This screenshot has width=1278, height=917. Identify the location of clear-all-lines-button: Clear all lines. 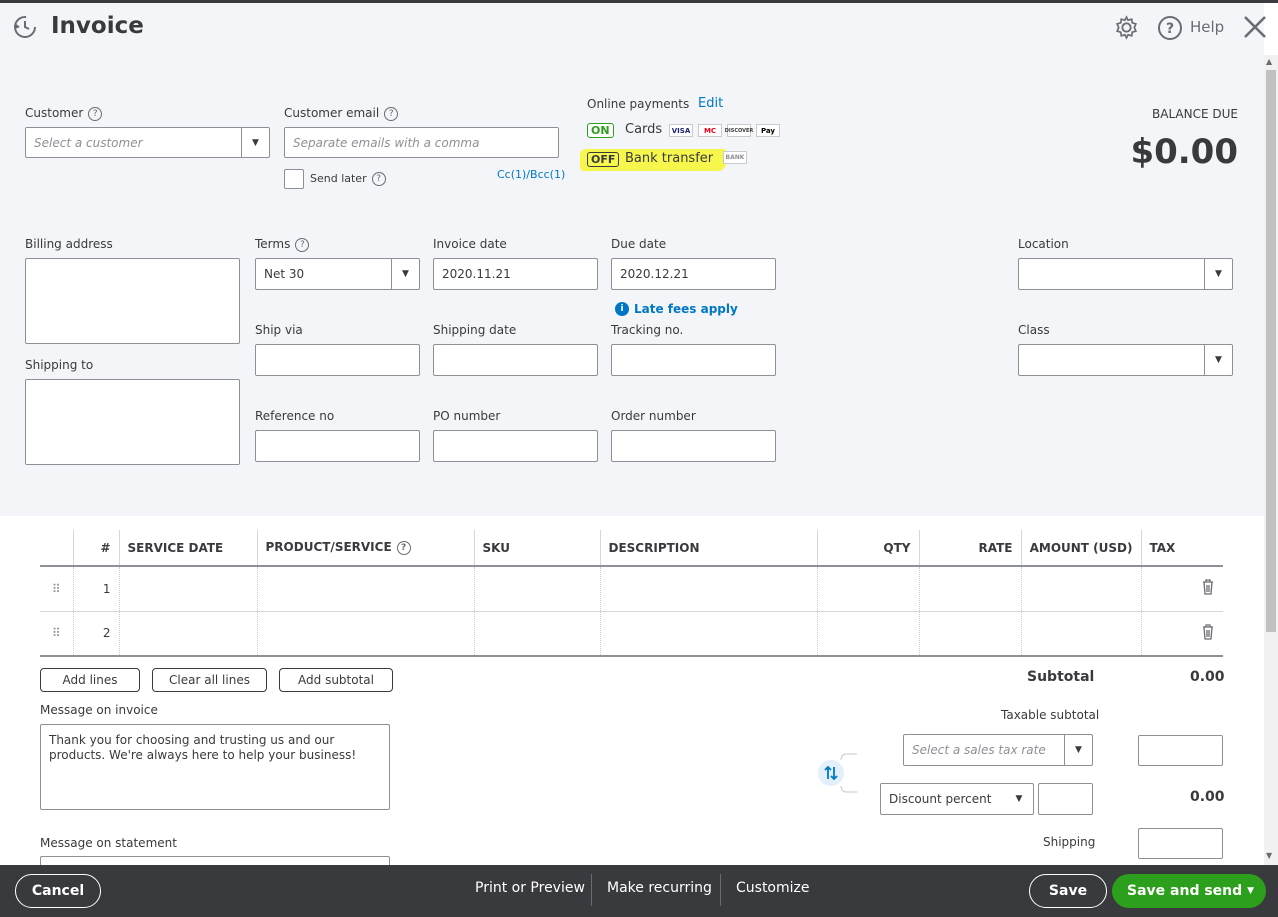
(209, 680).